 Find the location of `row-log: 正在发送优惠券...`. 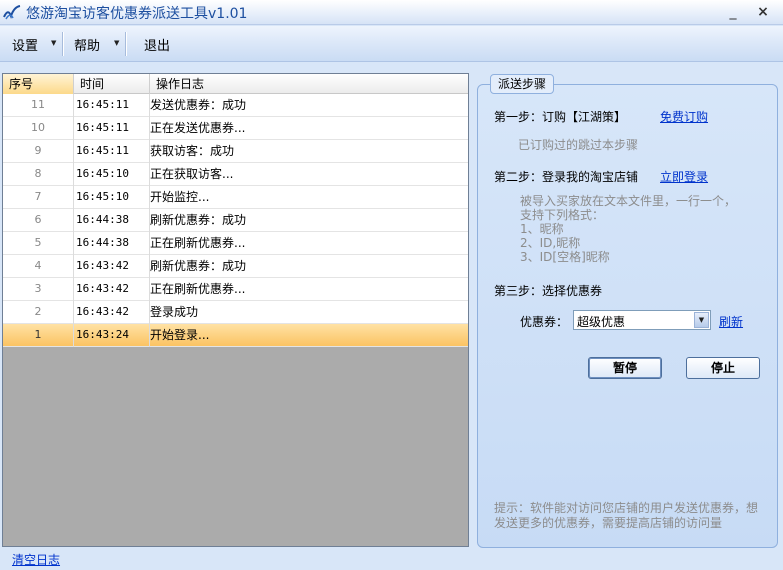

row-log: 正在发送优惠券... is located at coordinates (198, 128).